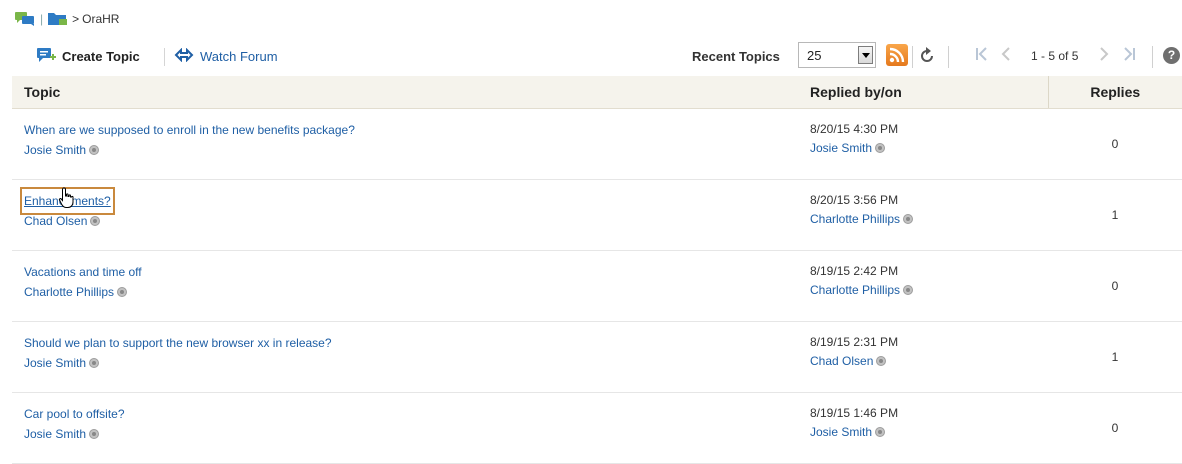  I want to click on watch-forum-label: Watch Forum, so click(239, 56).